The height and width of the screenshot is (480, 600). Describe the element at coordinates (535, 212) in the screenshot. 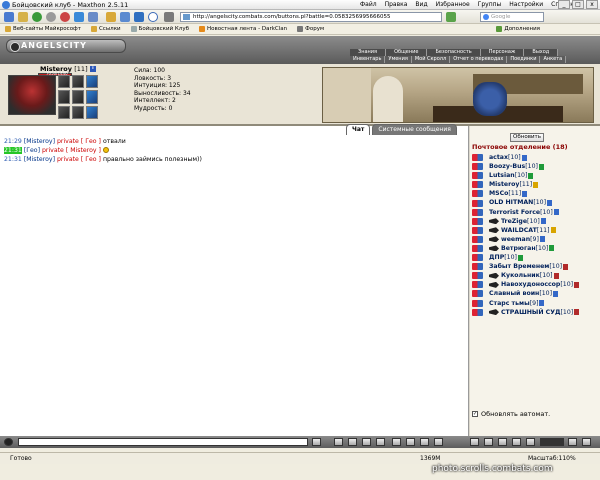

I see `player-row: Terrorist Force [10]` at that location.